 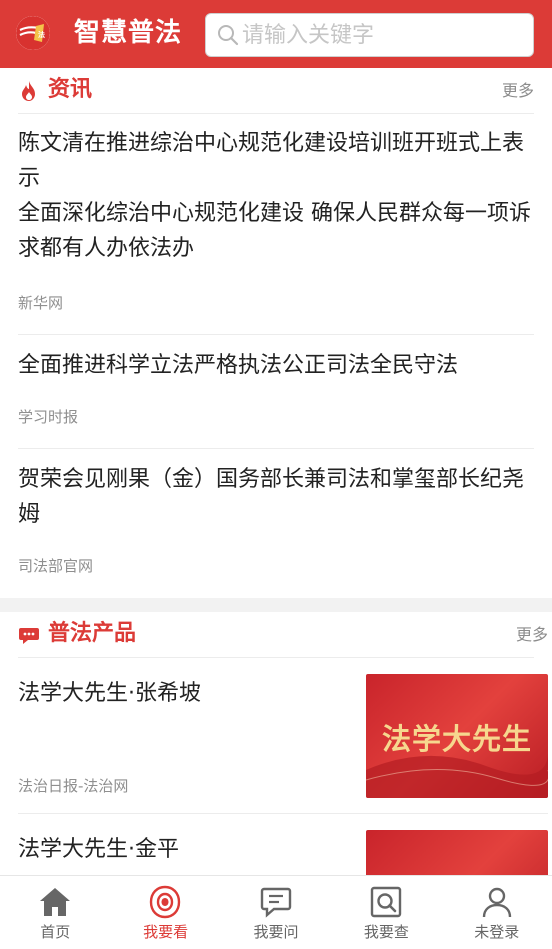 I want to click on products-more-link: 更多, so click(x=532, y=635).